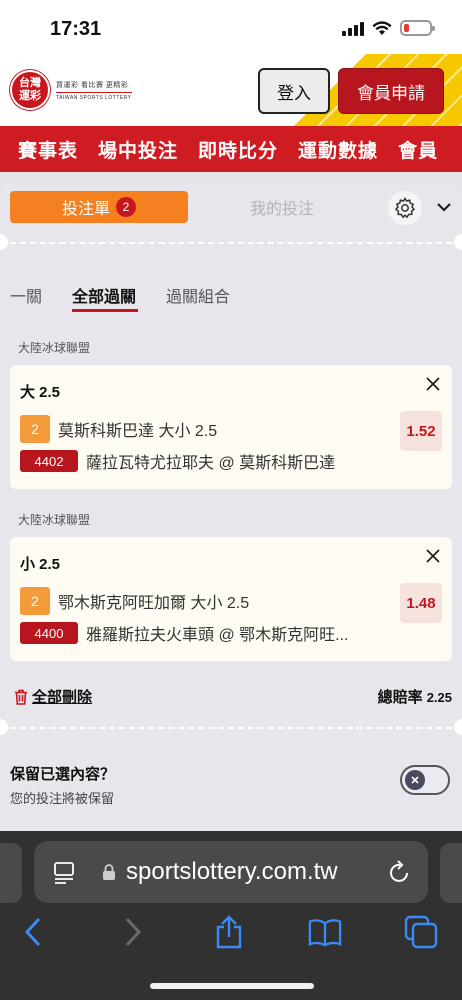 The height and width of the screenshot is (1000, 462). Describe the element at coordinates (76, 29) in the screenshot. I see `status-time: 17:31` at that location.